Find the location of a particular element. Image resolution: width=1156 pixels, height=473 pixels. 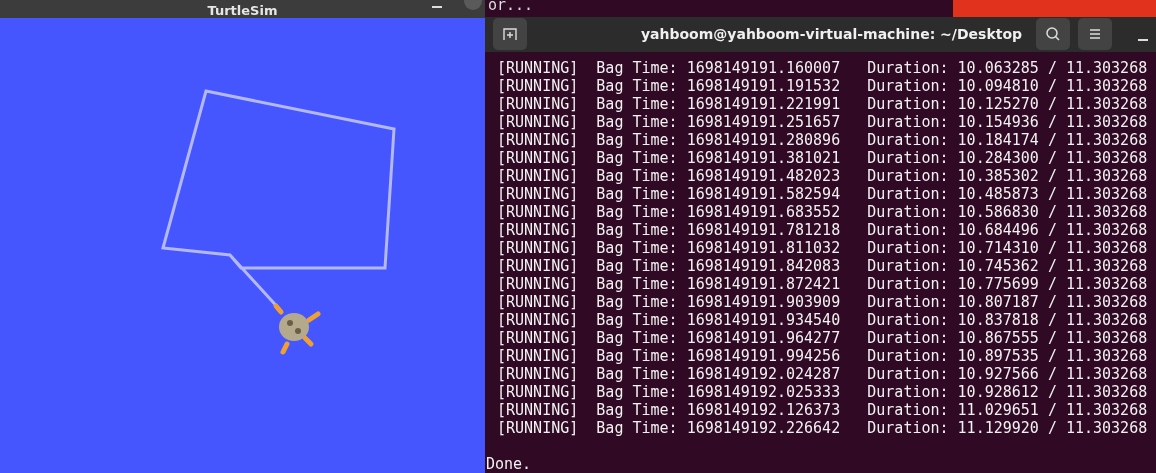

terminal-line: [RUNNING] Bag Time: 1698149191.781218 Duration: 10.684496 / 11.303268 is located at coordinates (823, 230).